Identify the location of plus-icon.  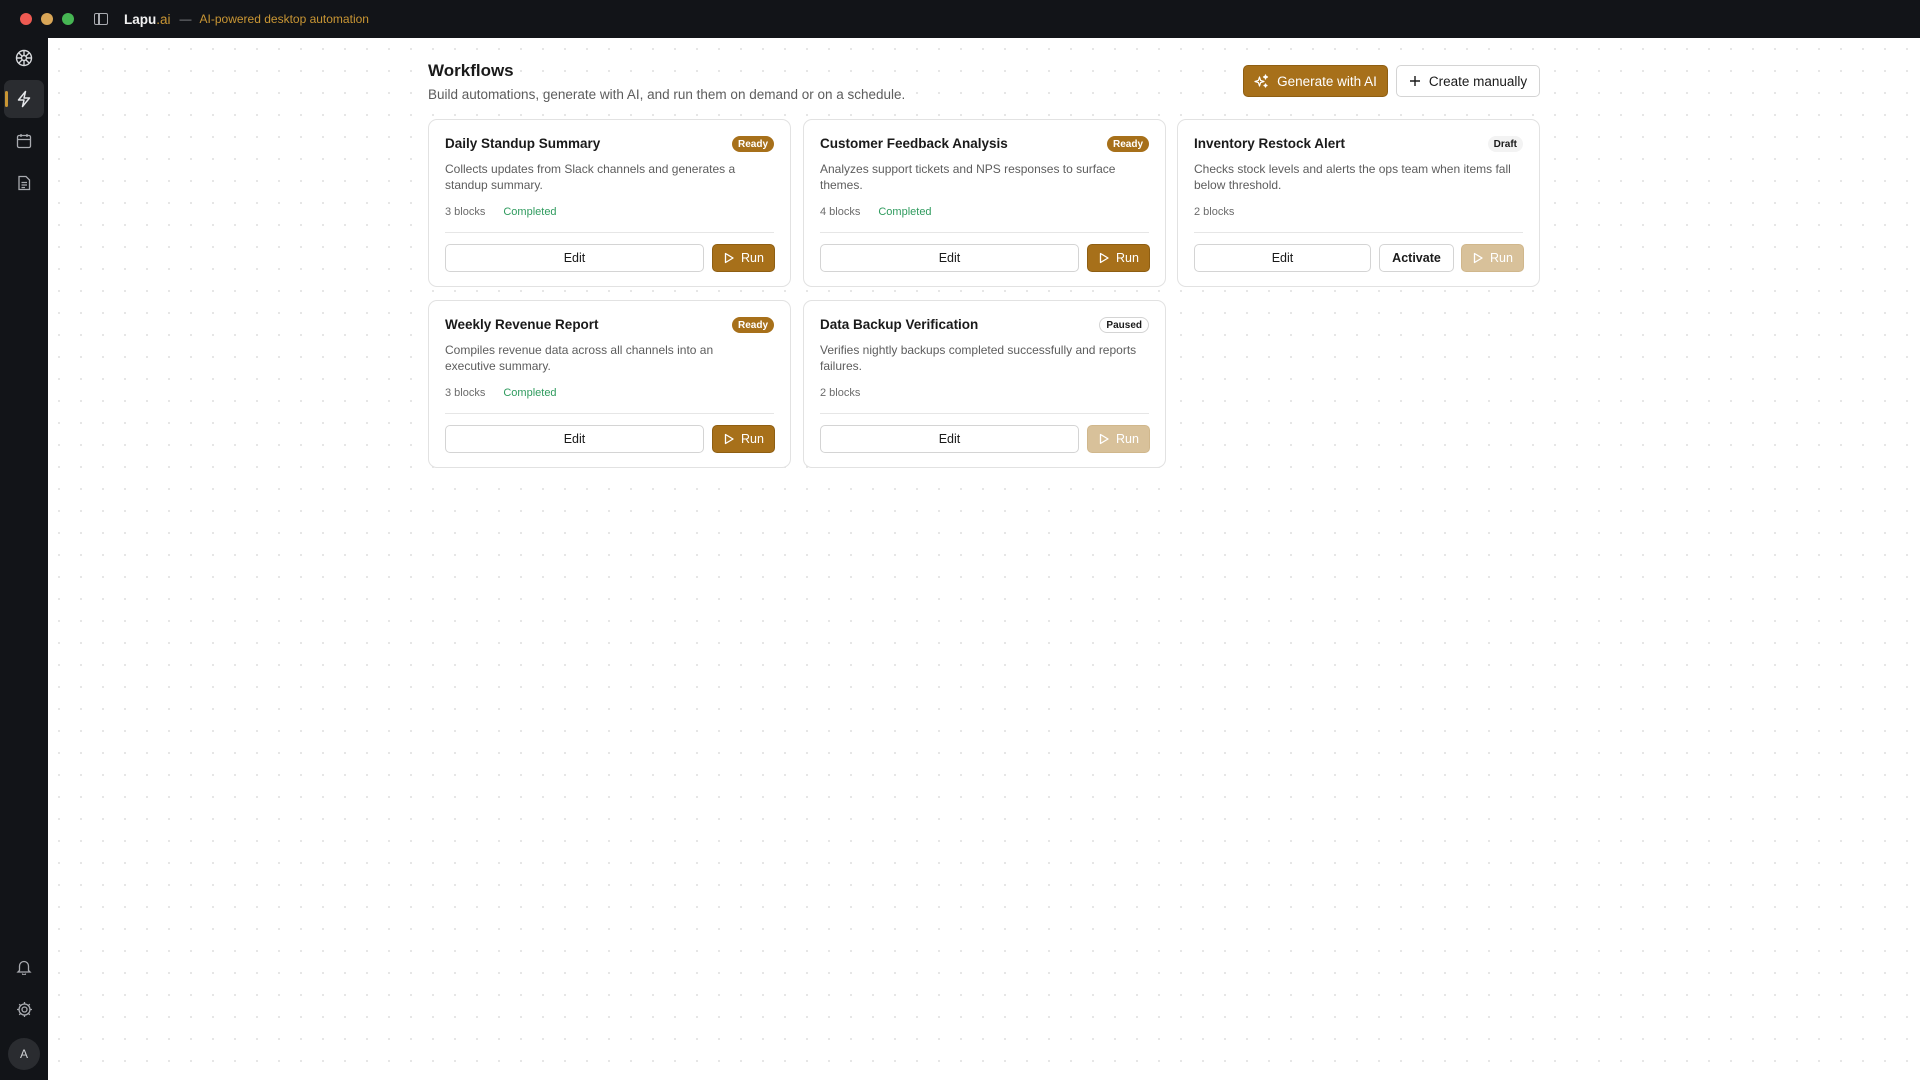
(1414, 81).